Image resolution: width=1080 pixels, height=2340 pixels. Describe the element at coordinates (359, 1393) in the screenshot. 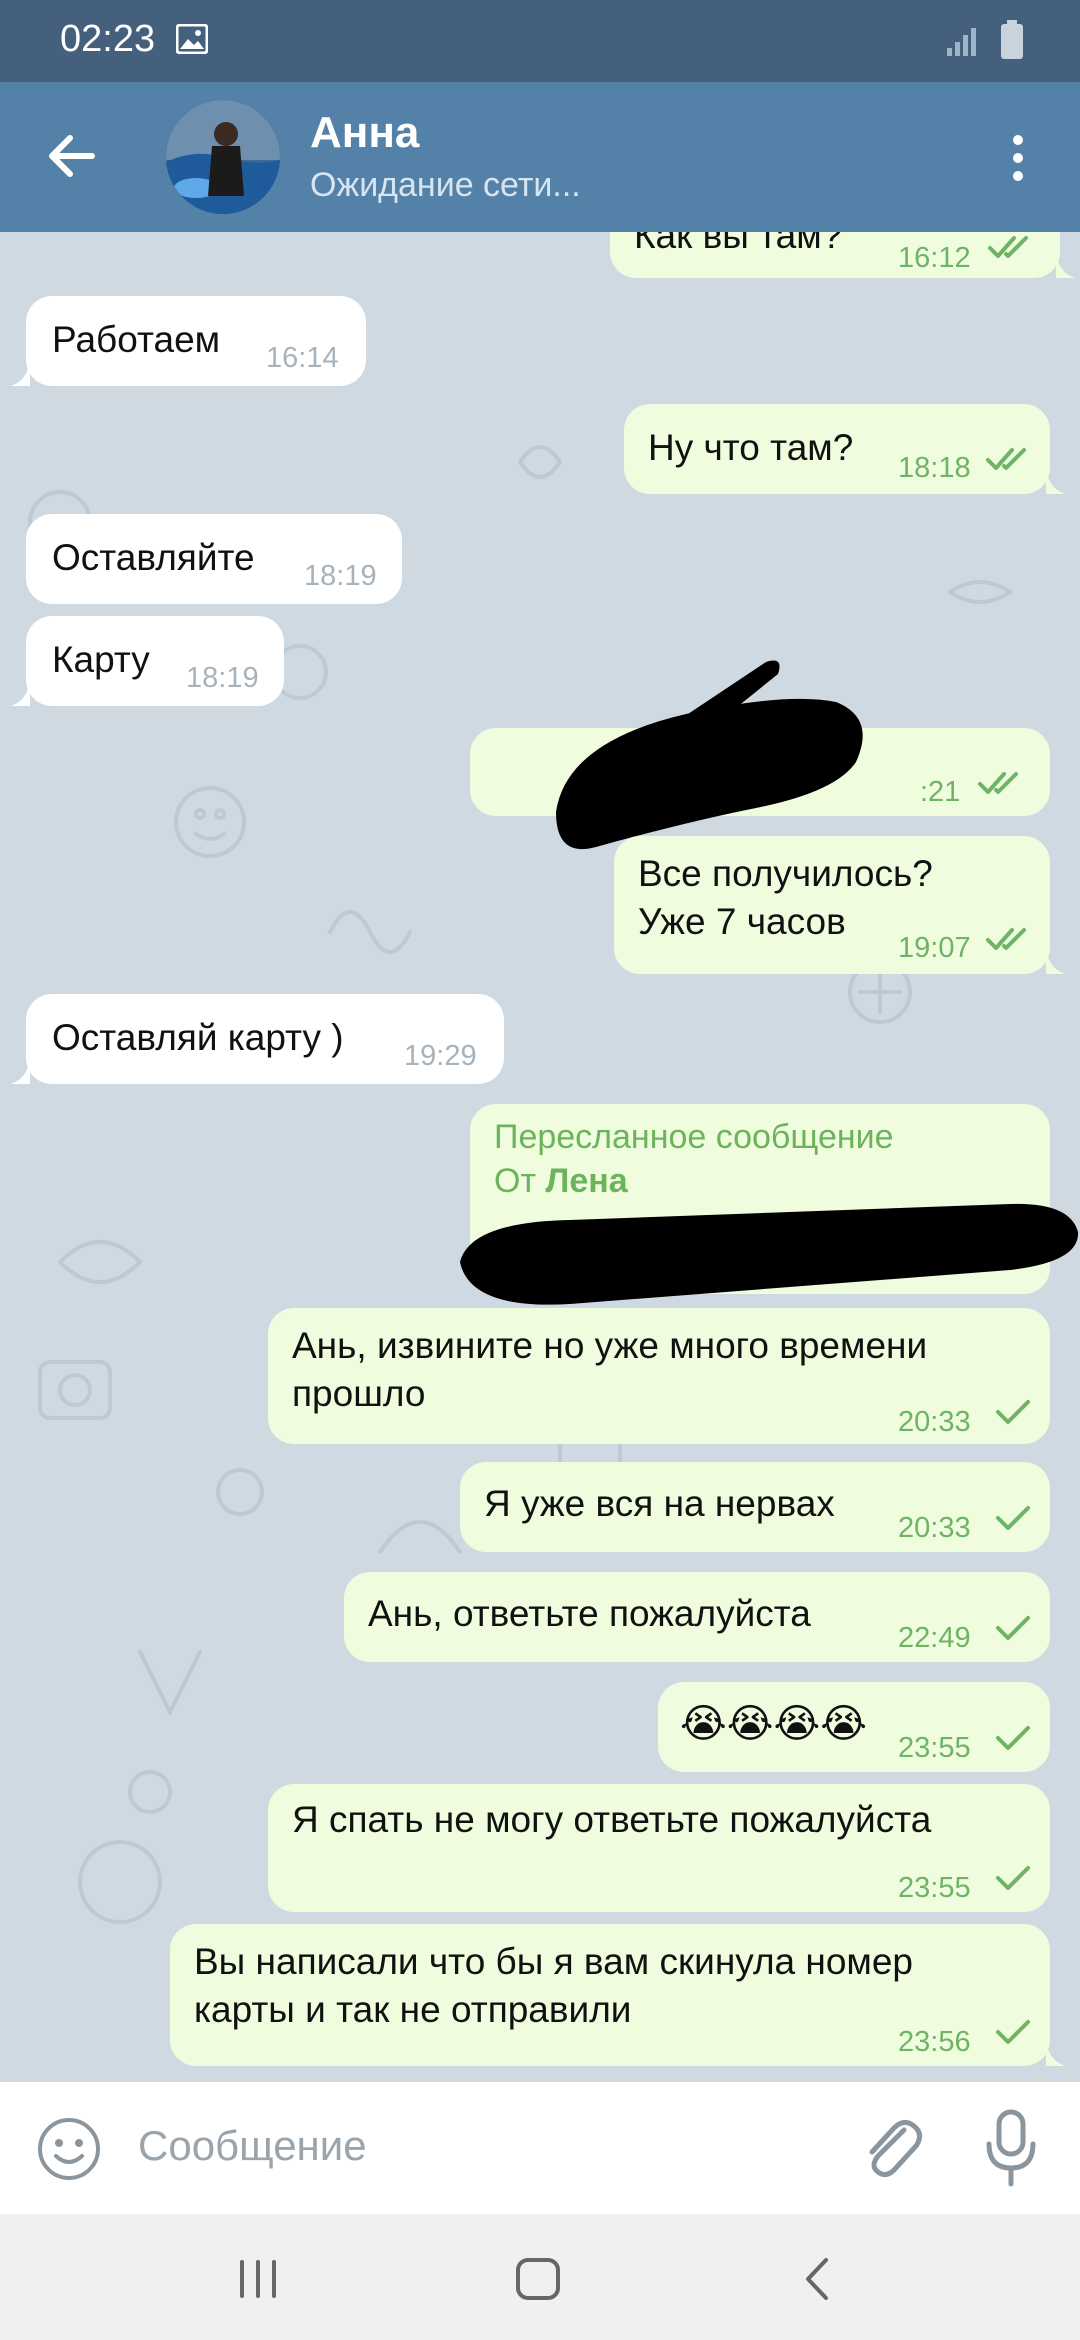

I see `message-text-line: прошло` at that location.